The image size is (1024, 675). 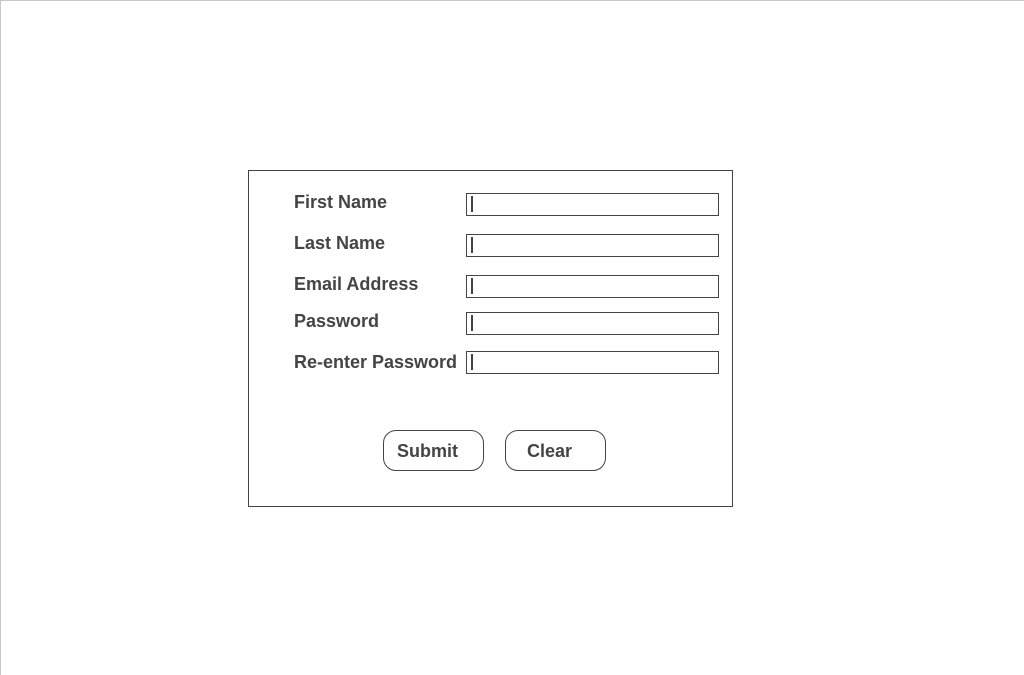 What do you see at coordinates (340, 243) in the screenshot?
I see `last-name-label: Last Name` at bounding box center [340, 243].